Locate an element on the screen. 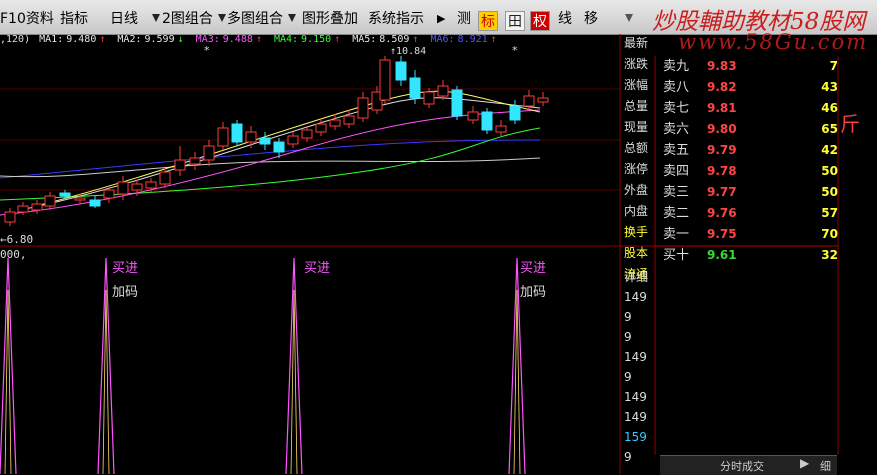 The height and width of the screenshot is (475, 877). ma5-line is located at coordinates (270, 167).